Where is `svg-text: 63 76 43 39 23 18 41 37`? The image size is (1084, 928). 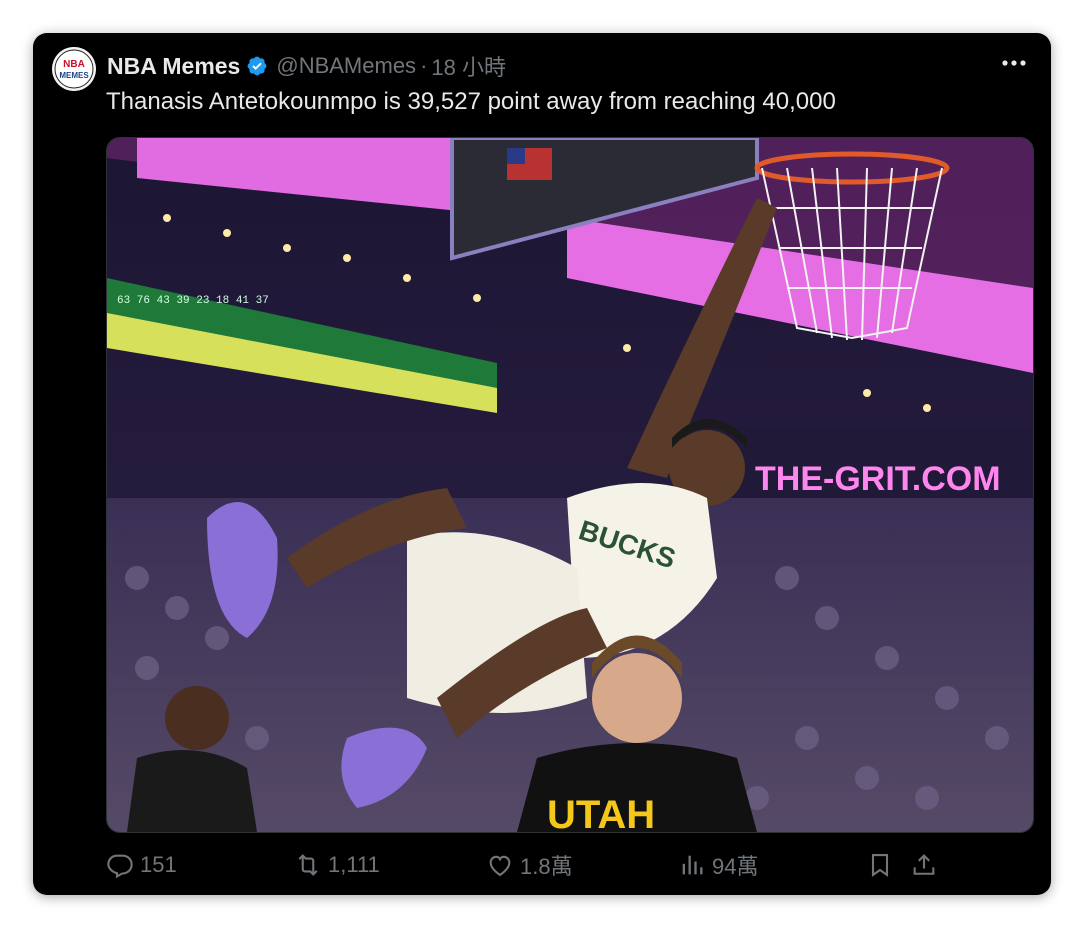 svg-text: 63 76 43 39 23 18 41 37 is located at coordinates (193, 301).